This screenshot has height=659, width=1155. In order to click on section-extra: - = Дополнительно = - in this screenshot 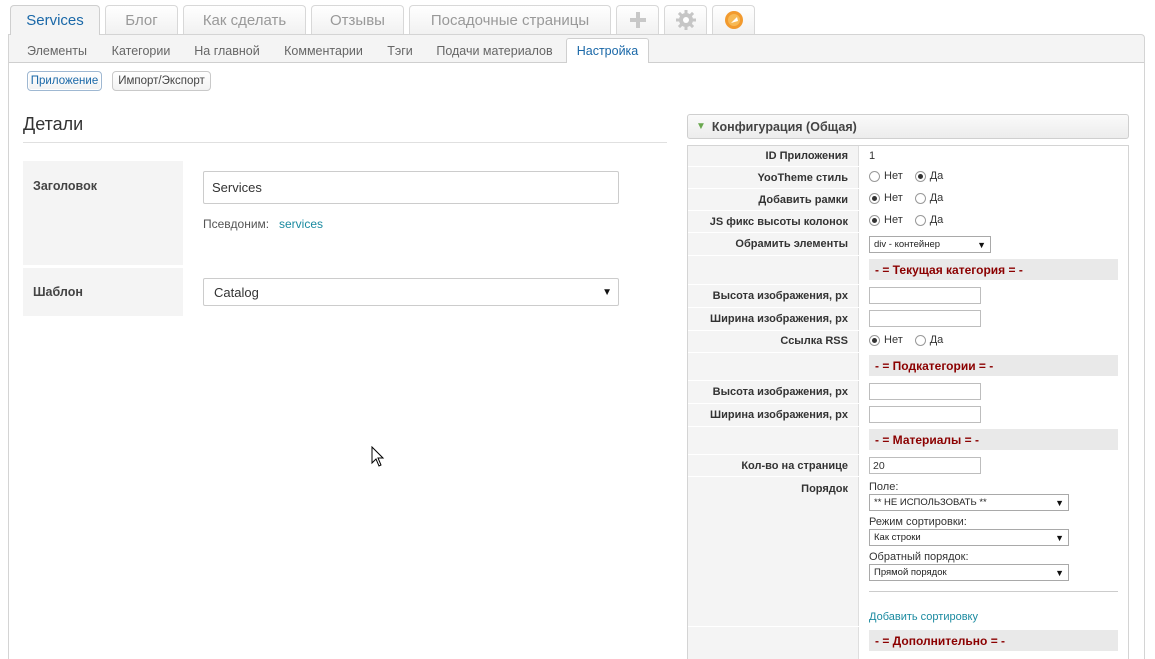, I will do `click(993, 640)`.